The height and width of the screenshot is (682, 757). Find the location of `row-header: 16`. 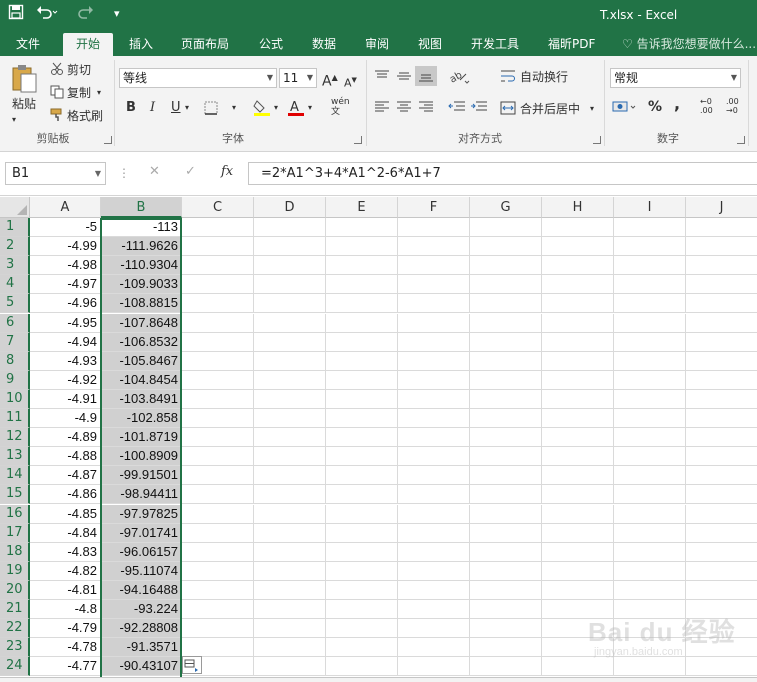

row-header: 16 is located at coordinates (15, 514).